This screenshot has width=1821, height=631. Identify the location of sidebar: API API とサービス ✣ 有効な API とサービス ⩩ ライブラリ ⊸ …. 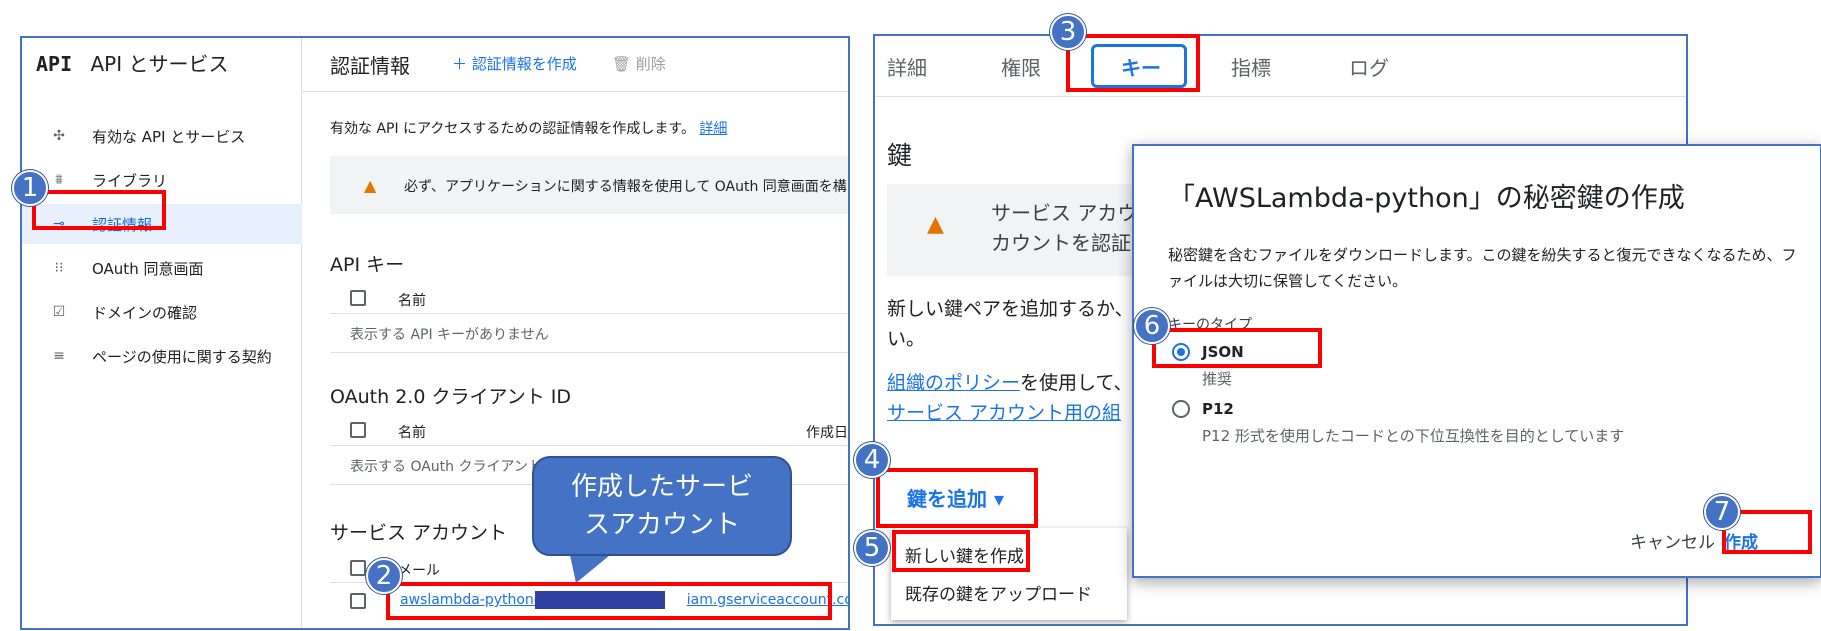
(162, 333).